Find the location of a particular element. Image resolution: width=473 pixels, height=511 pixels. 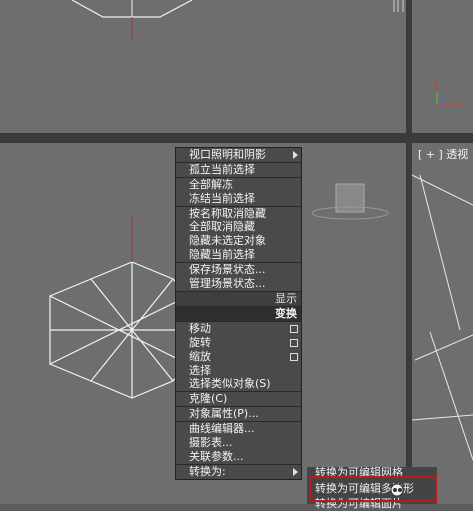

highlight-box is located at coordinates (373, 489).